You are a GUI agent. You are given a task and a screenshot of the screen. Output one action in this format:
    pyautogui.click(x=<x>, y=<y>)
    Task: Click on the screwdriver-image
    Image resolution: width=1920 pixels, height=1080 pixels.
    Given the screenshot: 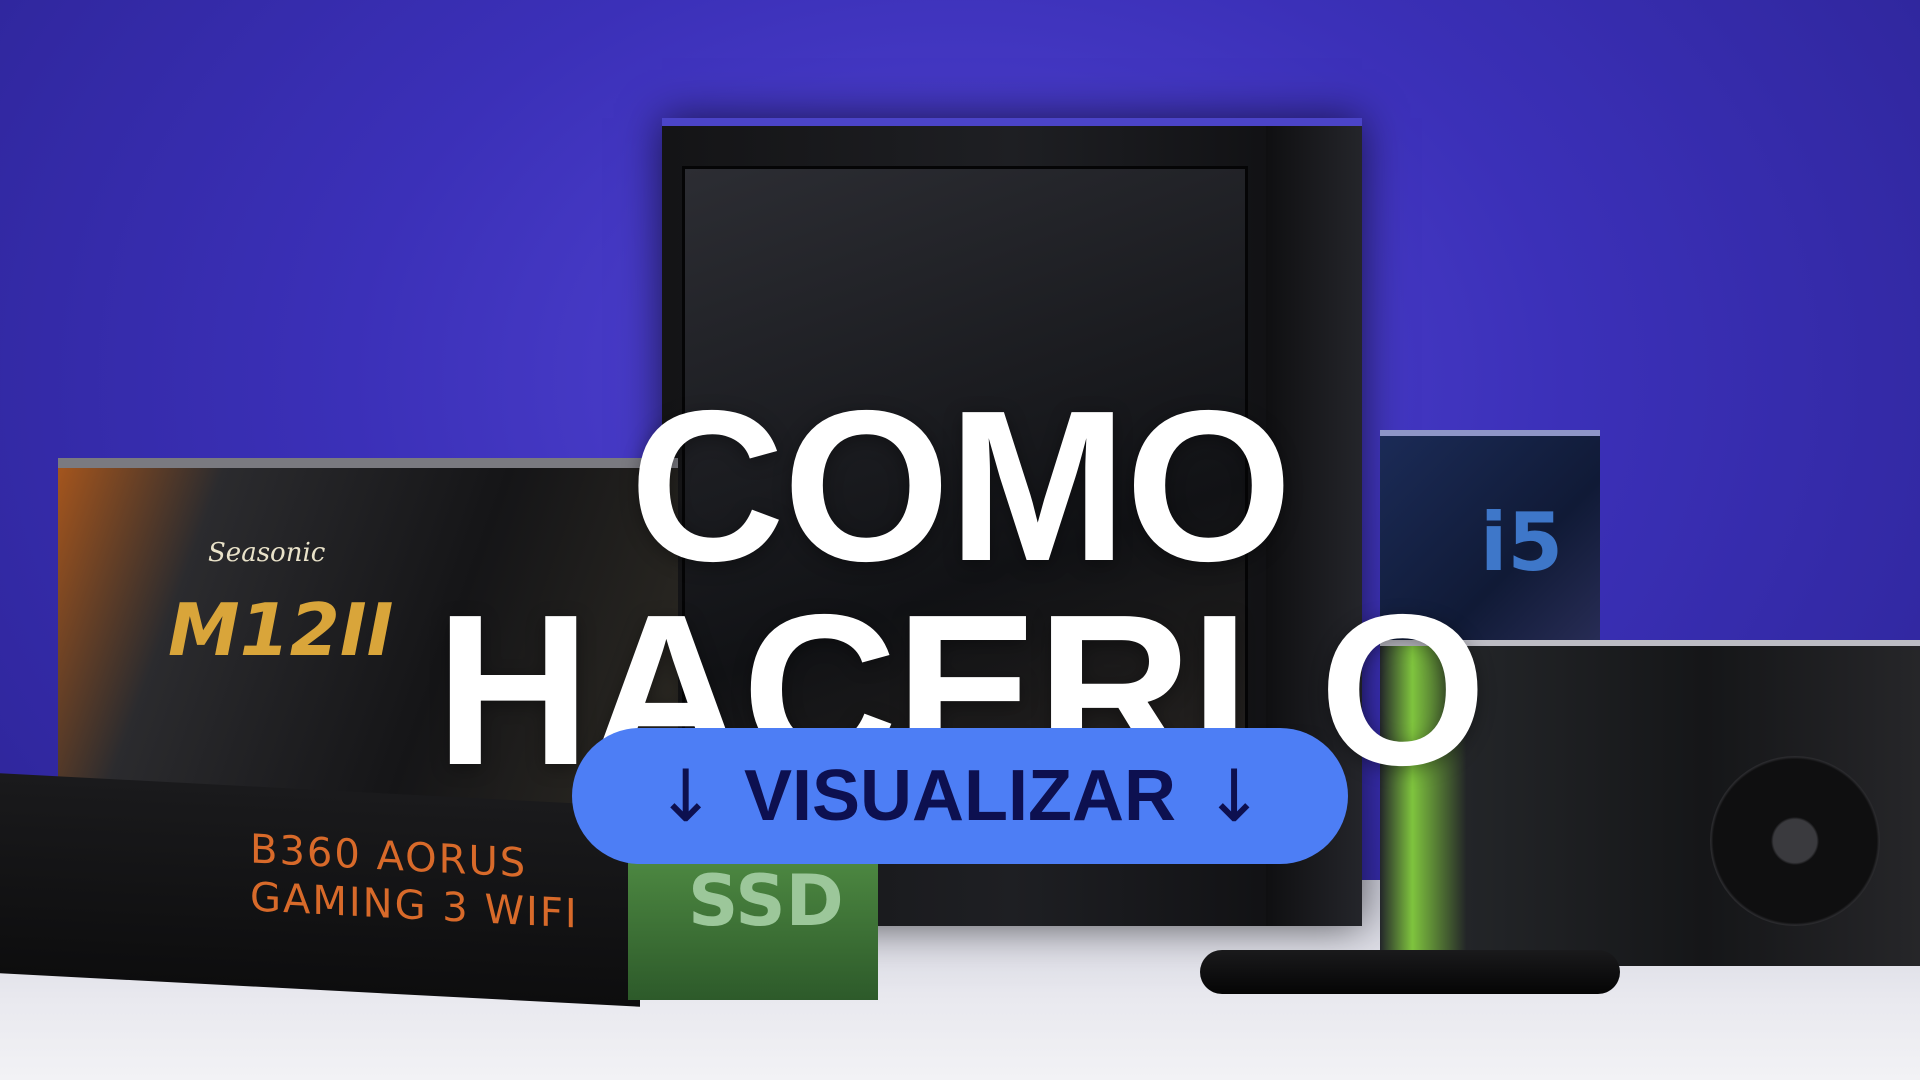 What is the action you would take?
    pyautogui.click(x=1410, y=972)
    